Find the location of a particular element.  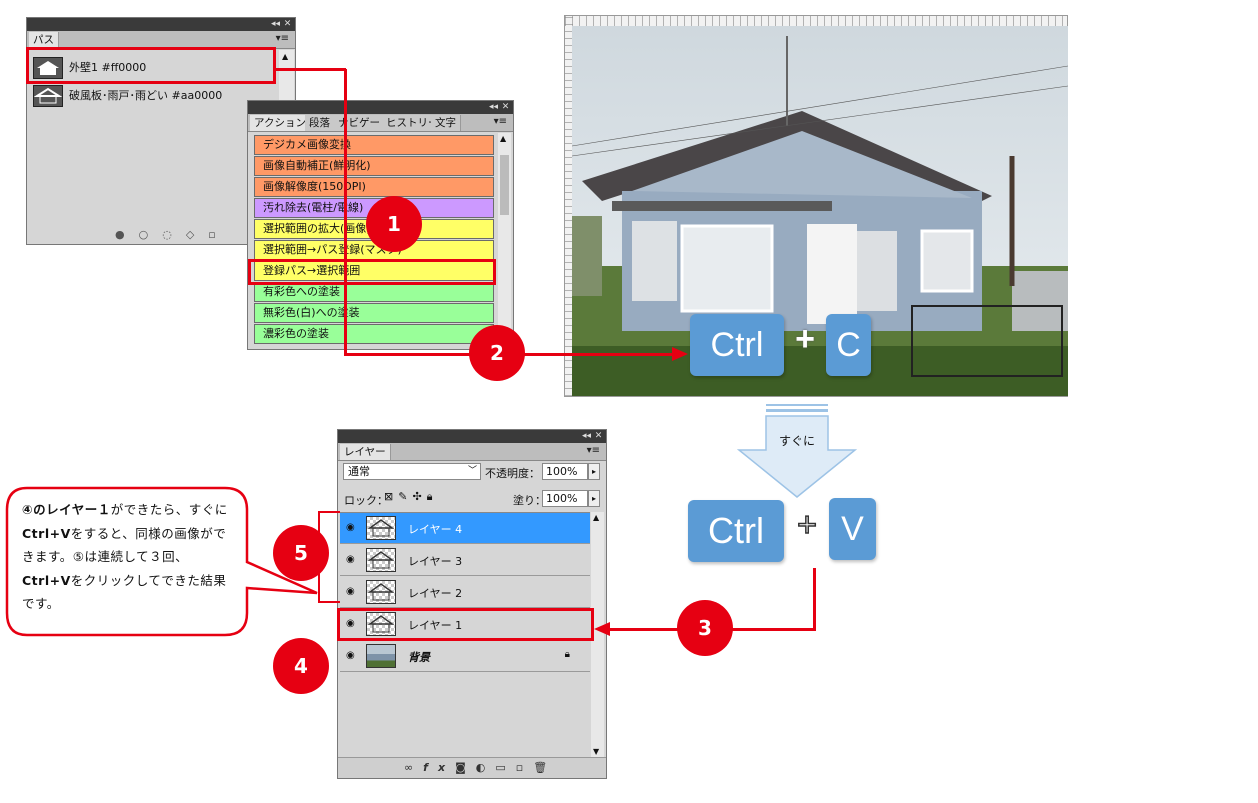

arrow-label: すぐに is located at coordinates (796, 441).